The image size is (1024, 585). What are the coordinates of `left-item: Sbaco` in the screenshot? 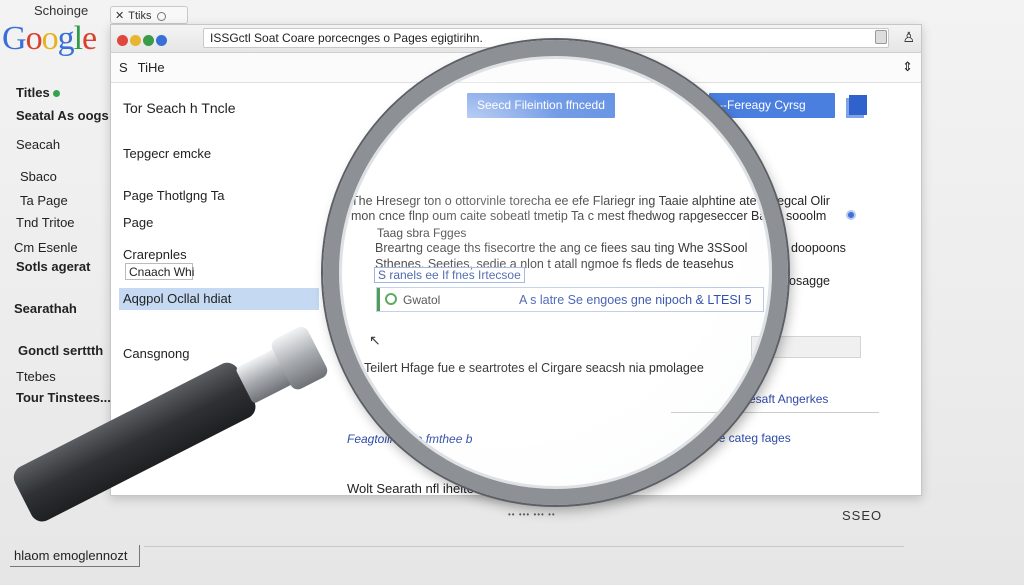 It's located at (38, 176).